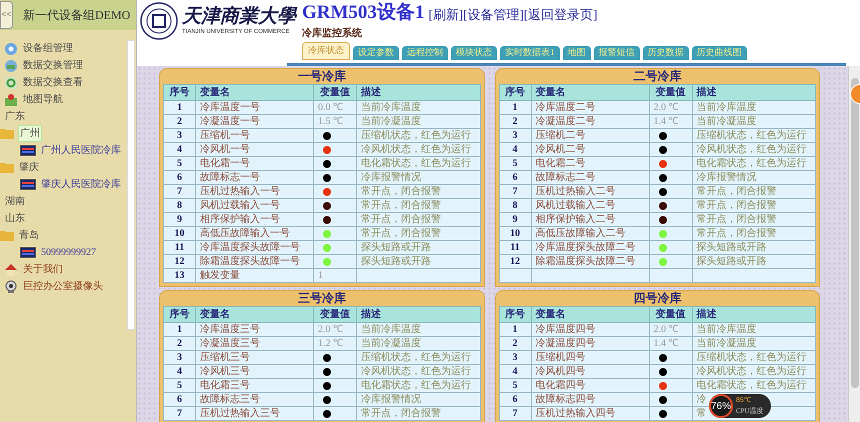 The height and width of the screenshot is (422, 860). Describe the element at coordinates (590, 413) in the screenshot. I see `table-cell: 压机过热输入四号` at that location.